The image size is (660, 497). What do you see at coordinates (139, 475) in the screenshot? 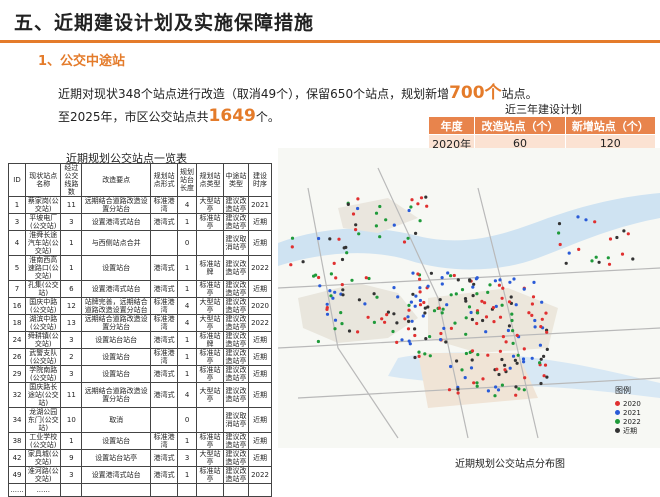
I see `table-row: 49 淮河路(公交站) 3 设置港湾式站台 港湾式 1 标准站亭 建议改造站亭 2022` at bounding box center [139, 475].